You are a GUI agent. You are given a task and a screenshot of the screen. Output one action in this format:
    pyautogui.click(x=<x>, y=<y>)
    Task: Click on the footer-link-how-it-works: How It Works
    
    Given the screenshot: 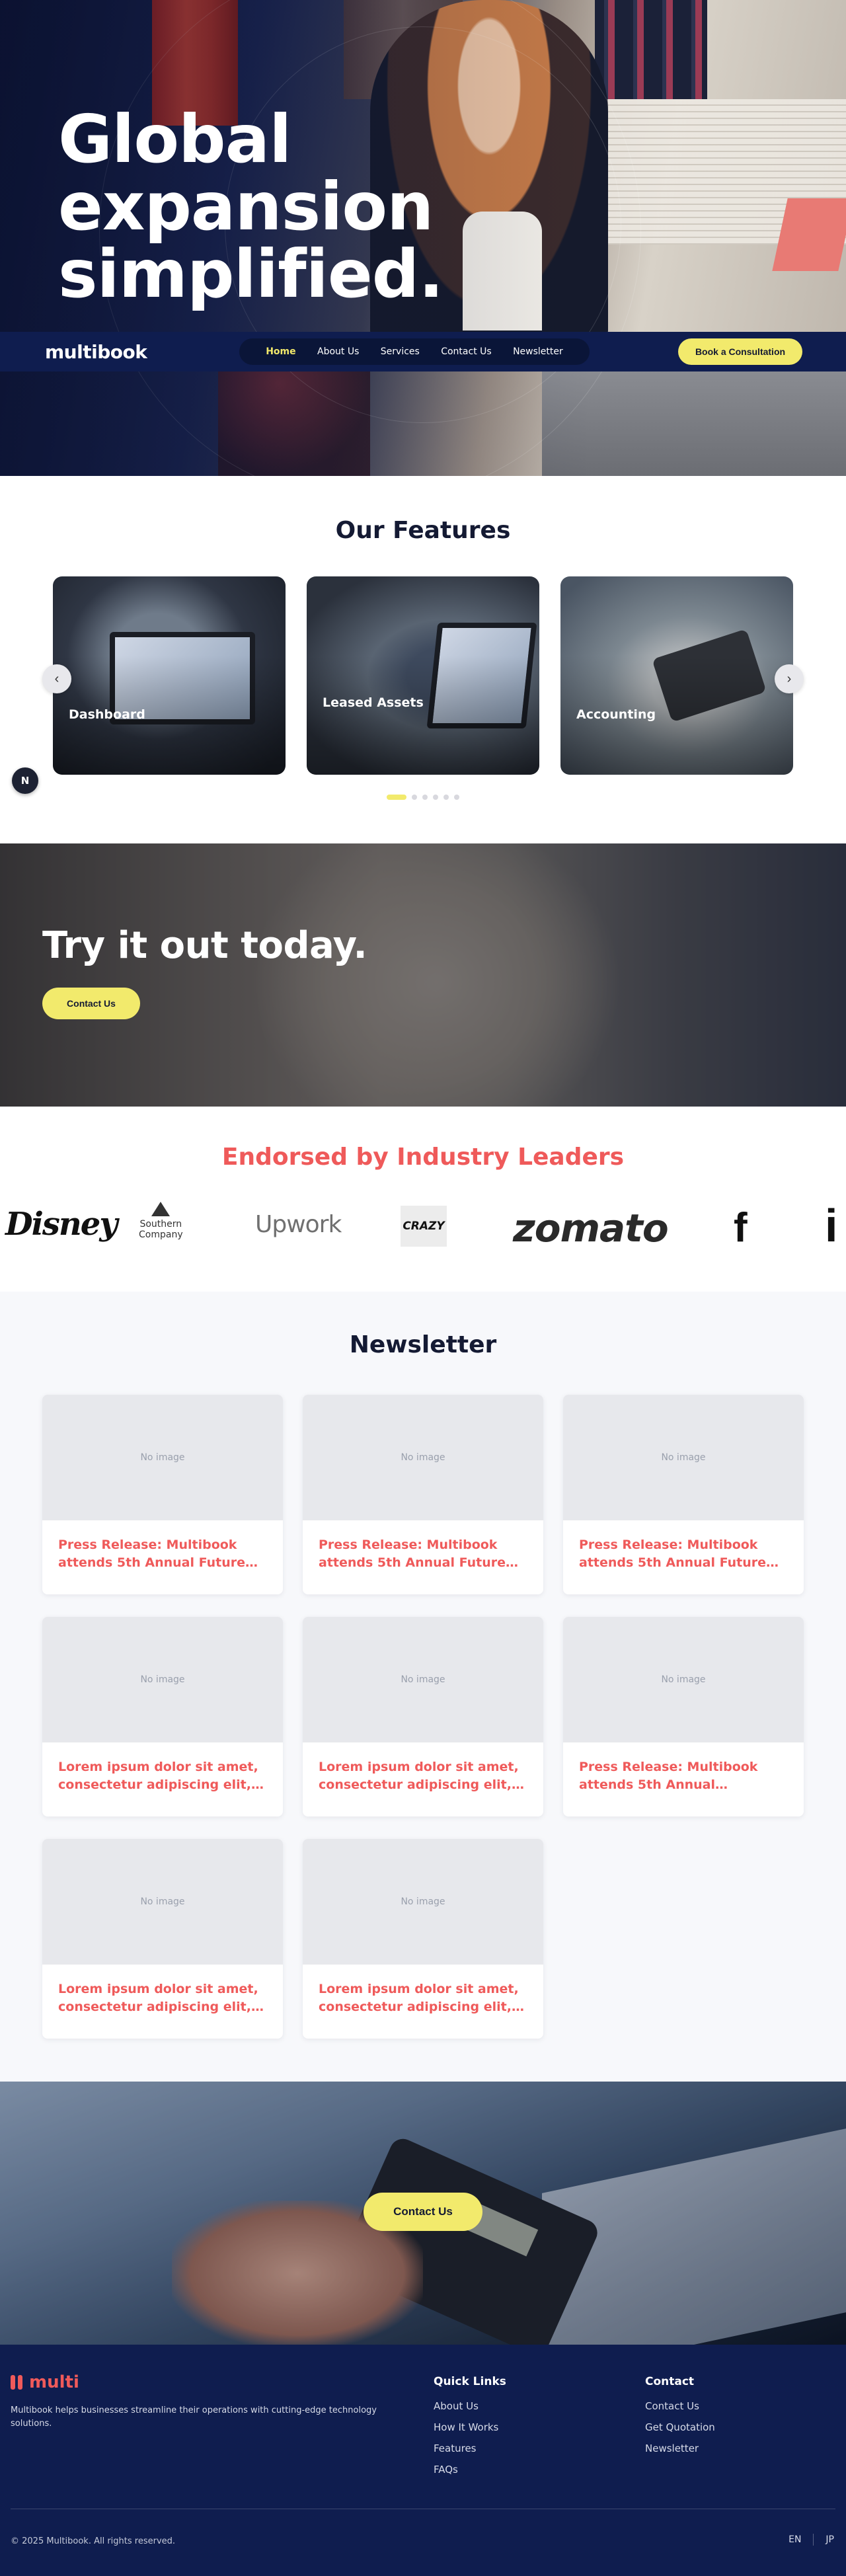 What is the action you would take?
    pyautogui.click(x=470, y=2427)
    